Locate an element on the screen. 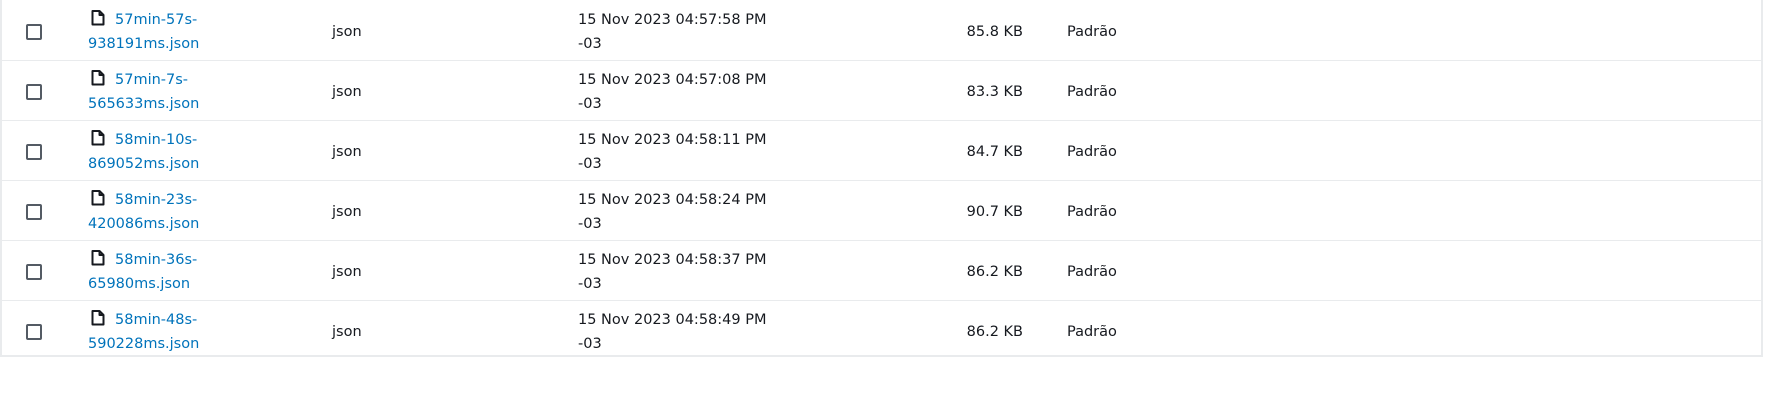 Image resolution: width=1766 pixels, height=405 pixels. object-name-part1: 57min-57s- is located at coordinates (156, 20).